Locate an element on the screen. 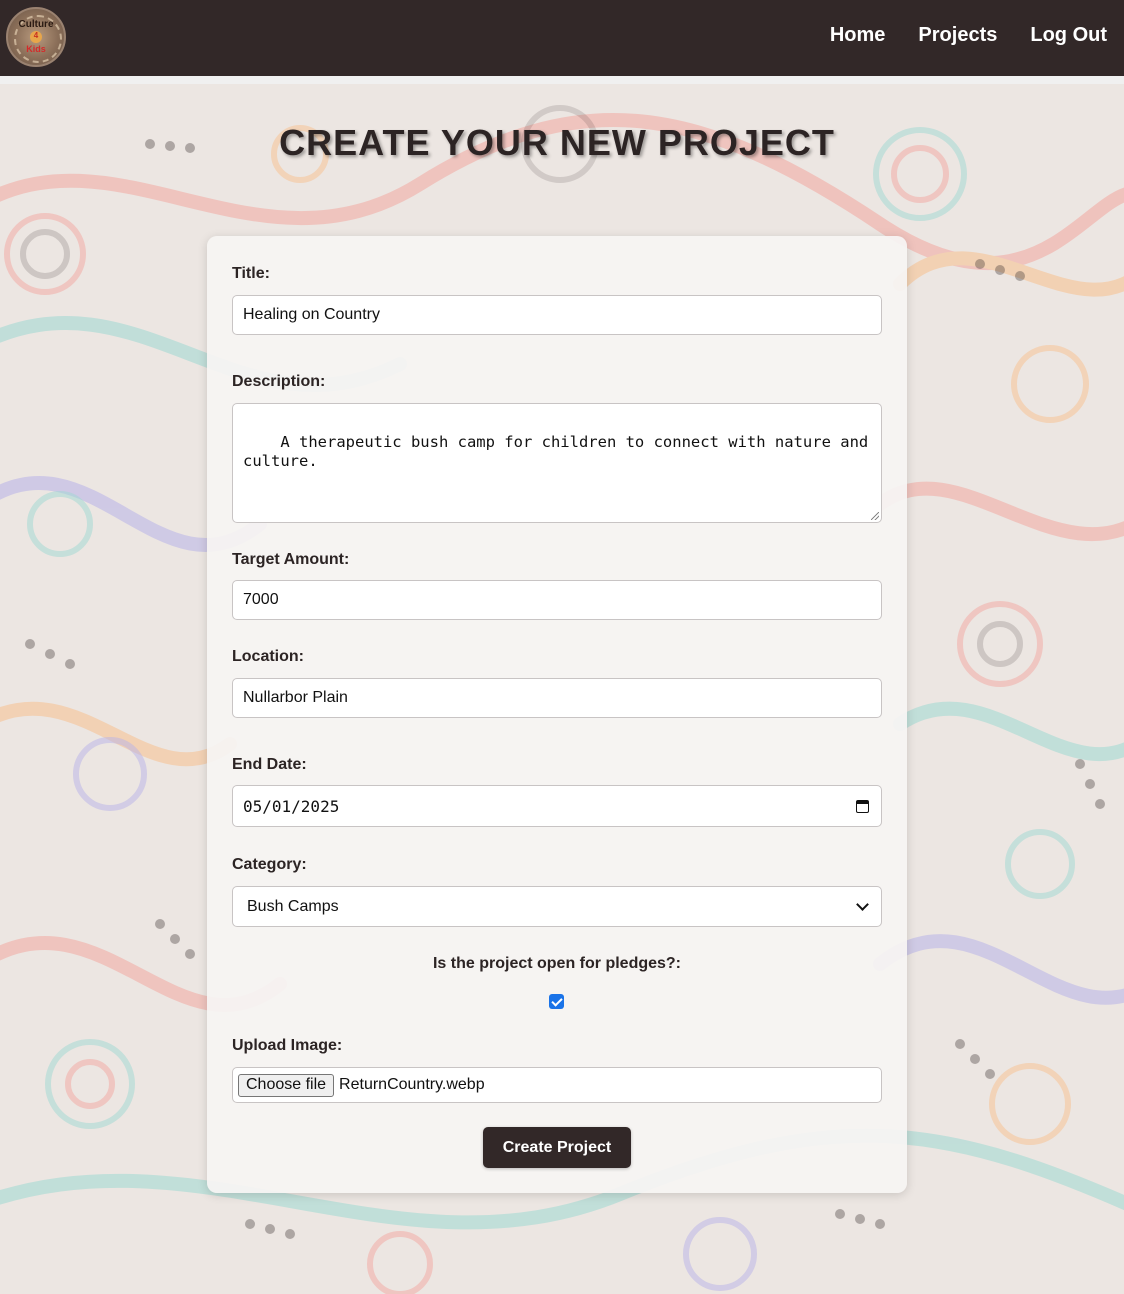 This screenshot has height=1294, width=1124. upload-image-label: Upload Image: is located at coordinates (287, 1045).